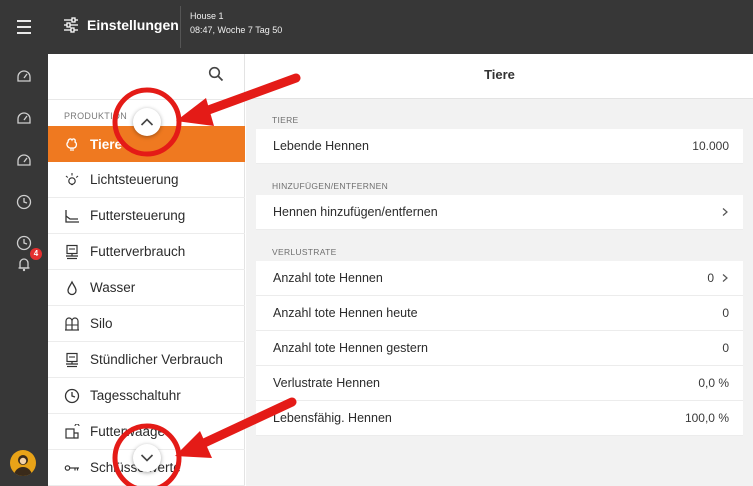 The width and height of the screenshot is (753, 486). What do you see at coordinates (146, 288) in the screenshot?
I see `sidebar-item-wasser: Wasser` at bounding box center [146, 288].